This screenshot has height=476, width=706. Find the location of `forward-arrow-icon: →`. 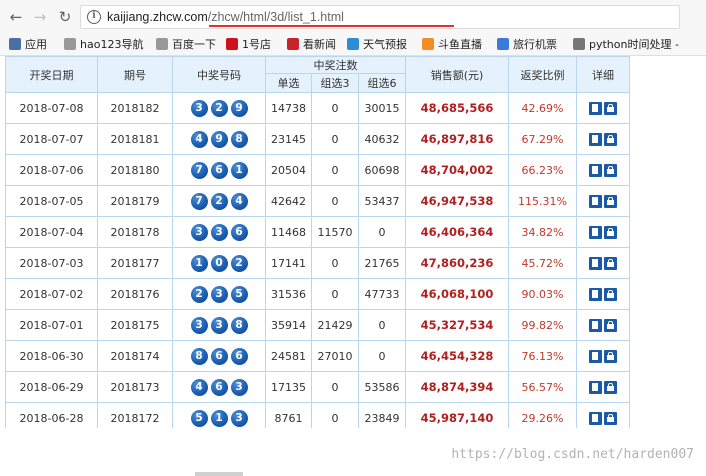

forward-arrow-icon: → is located at coordinates (40, 17).